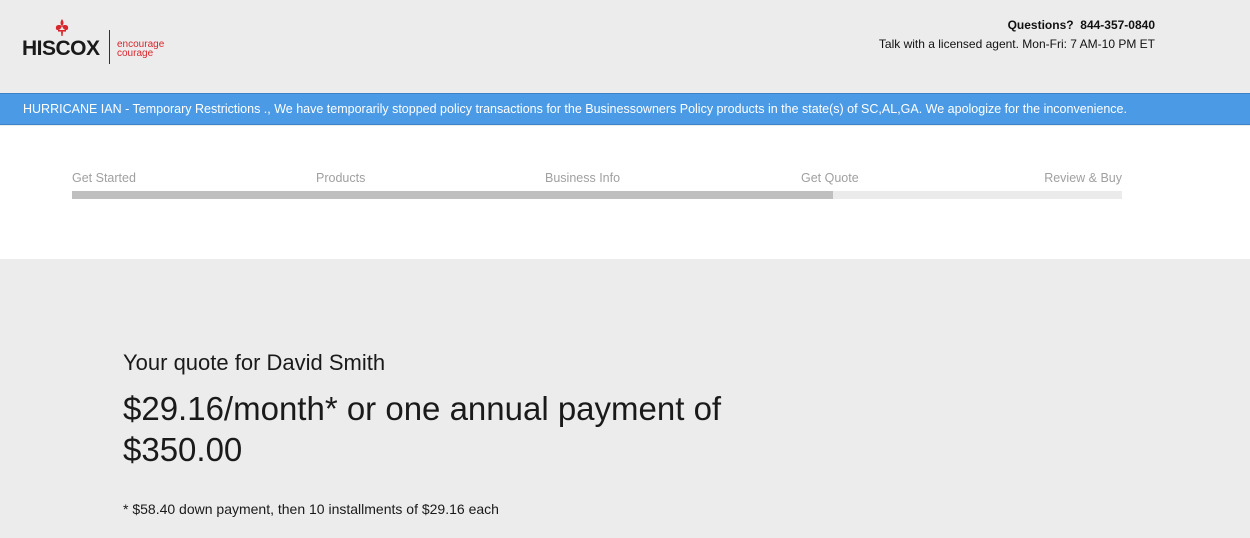 The image size is (1250, 538). I want to click on step-review-buy: Review & Buy, so click(1083, 178).